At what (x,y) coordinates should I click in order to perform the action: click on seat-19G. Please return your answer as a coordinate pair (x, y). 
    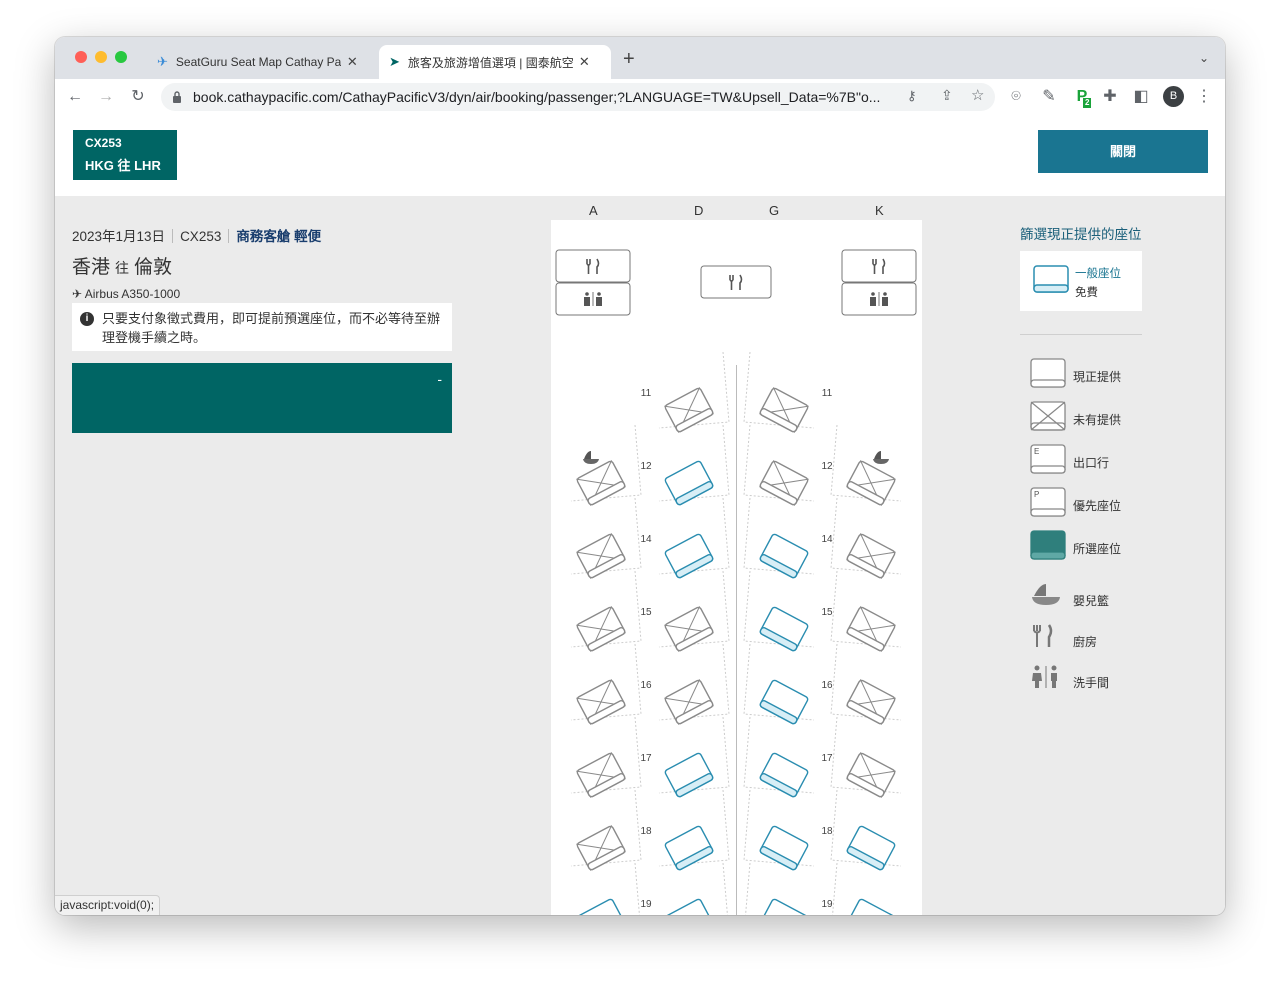
    Looking at the image, I should click on (784, 906).